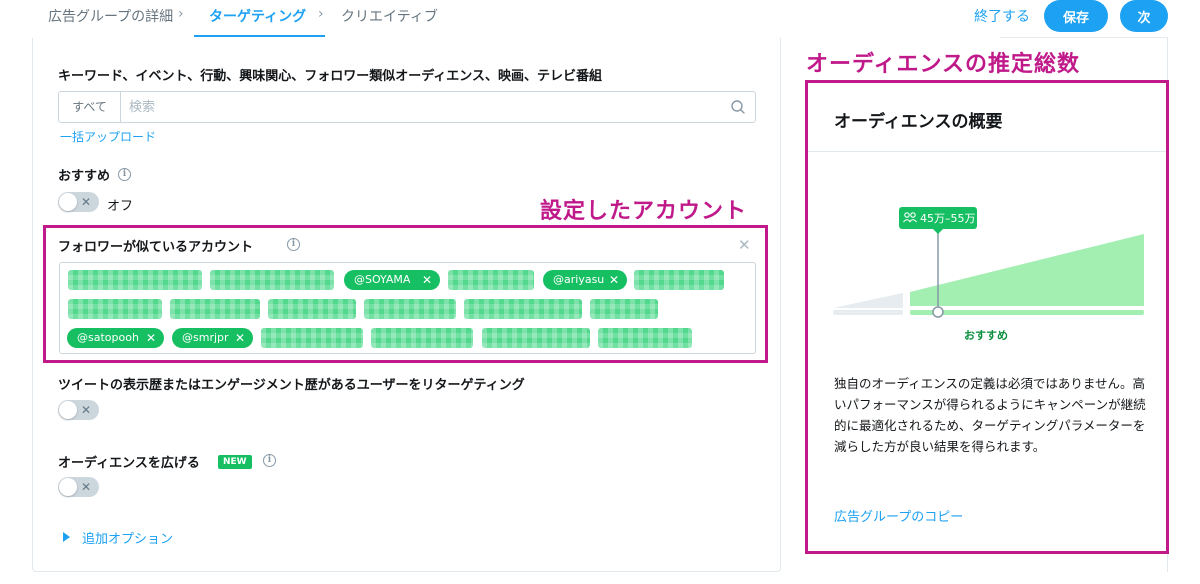 Image resolution: width=1200 pixels, height=584 pixels. Describe the element at coordinates (1002, 16) in the screenshot. I see `finish-button: 終了する` at that location.